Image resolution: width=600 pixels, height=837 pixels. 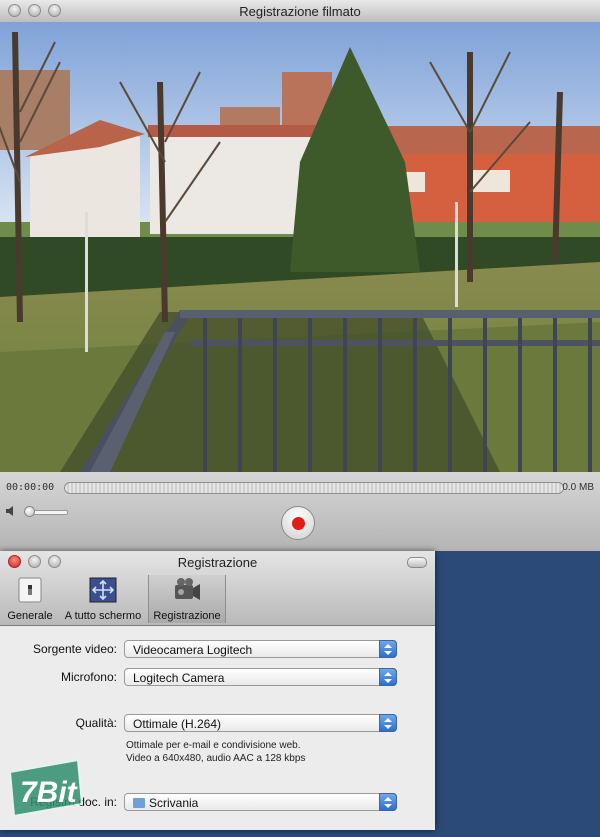 What do you see at coordinates (179, 678) in the screenshot?
I see `microphone-value: Logitech Camera` at bounding box center [179, 678].